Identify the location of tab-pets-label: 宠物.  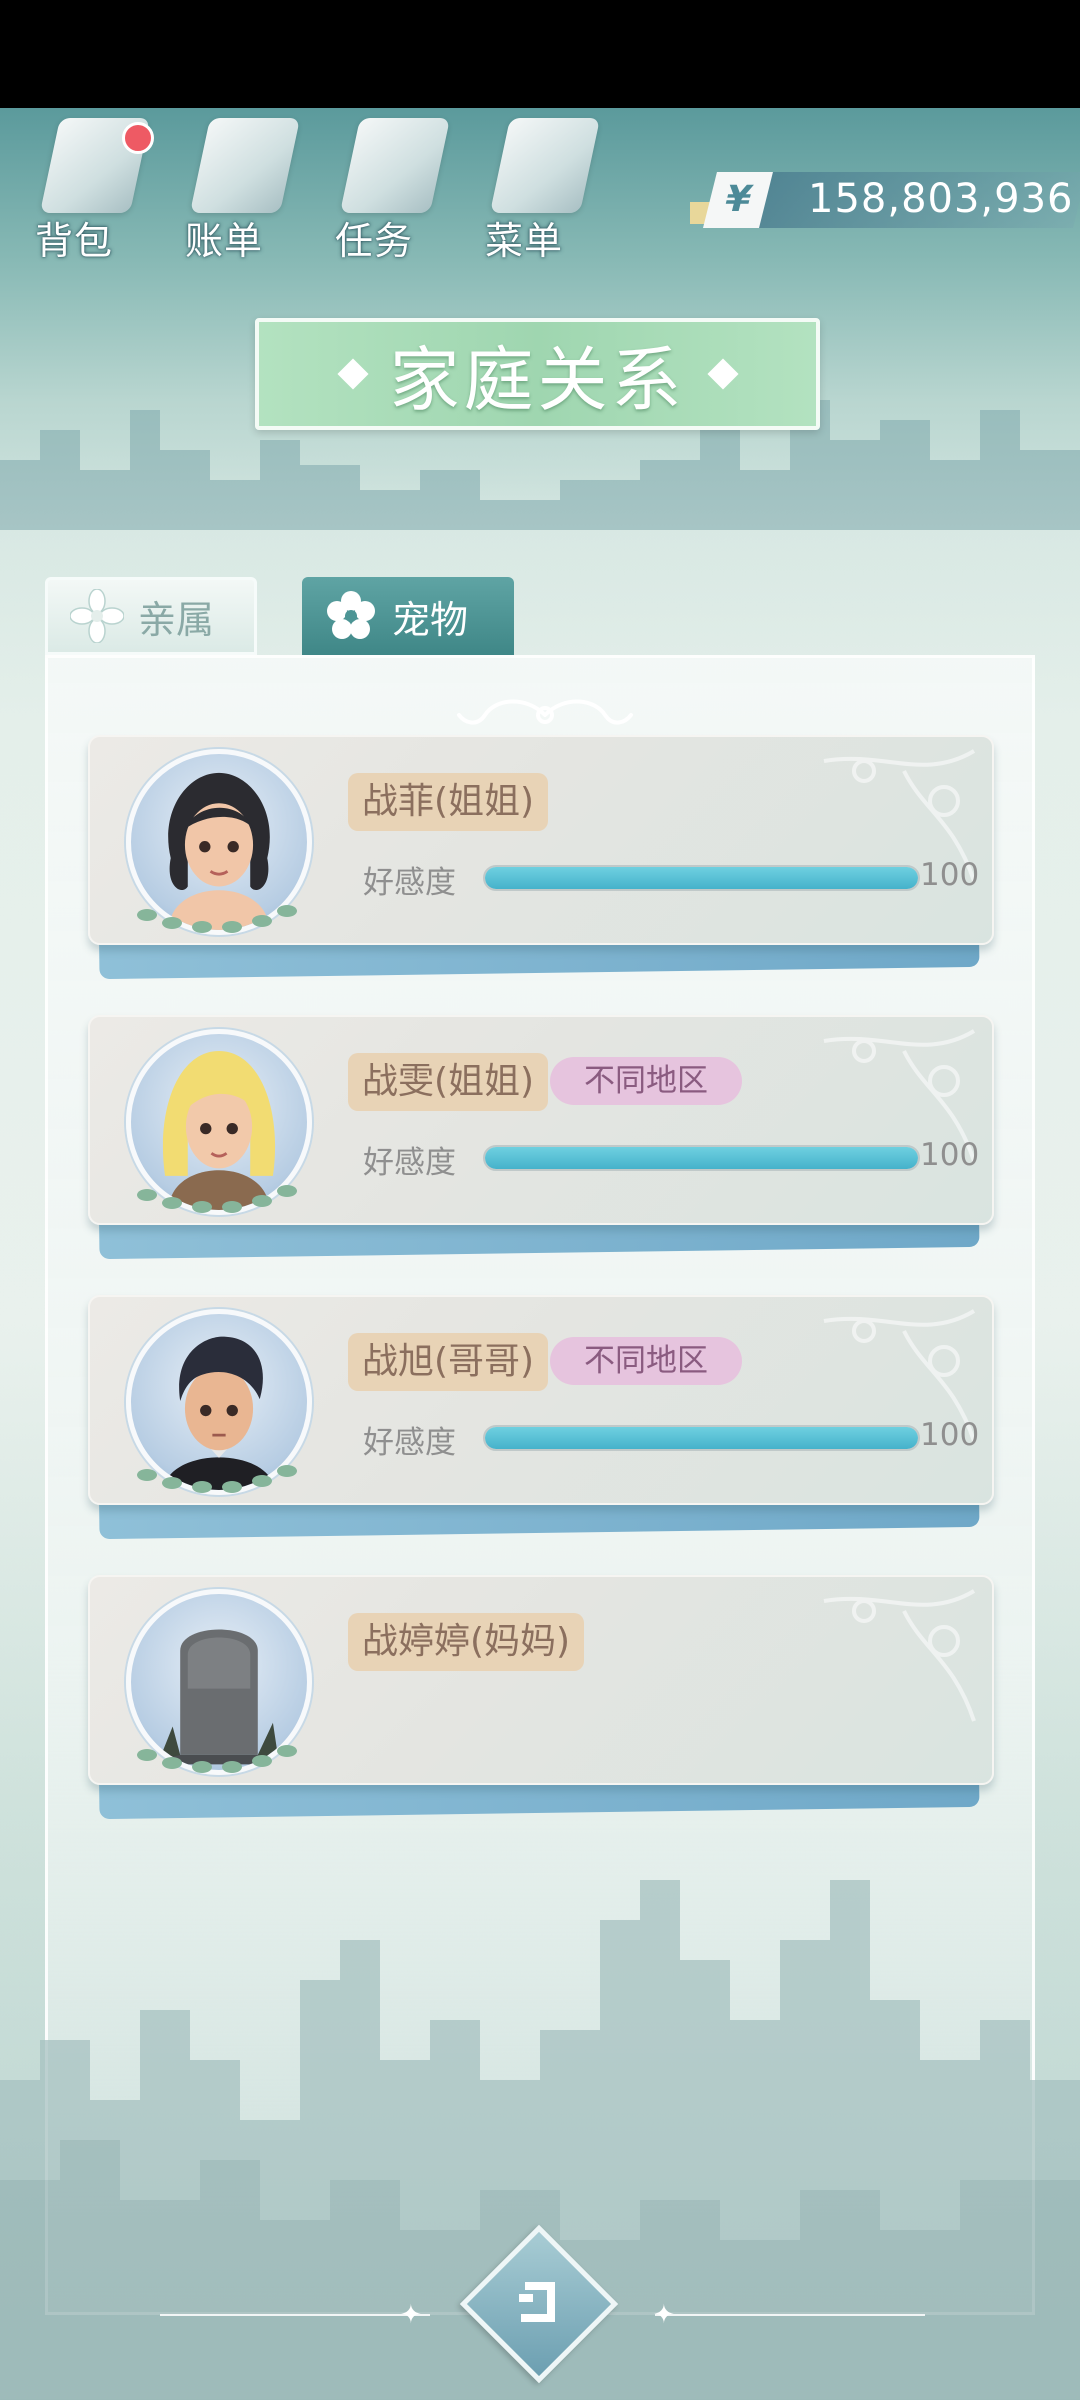
(430, 619).